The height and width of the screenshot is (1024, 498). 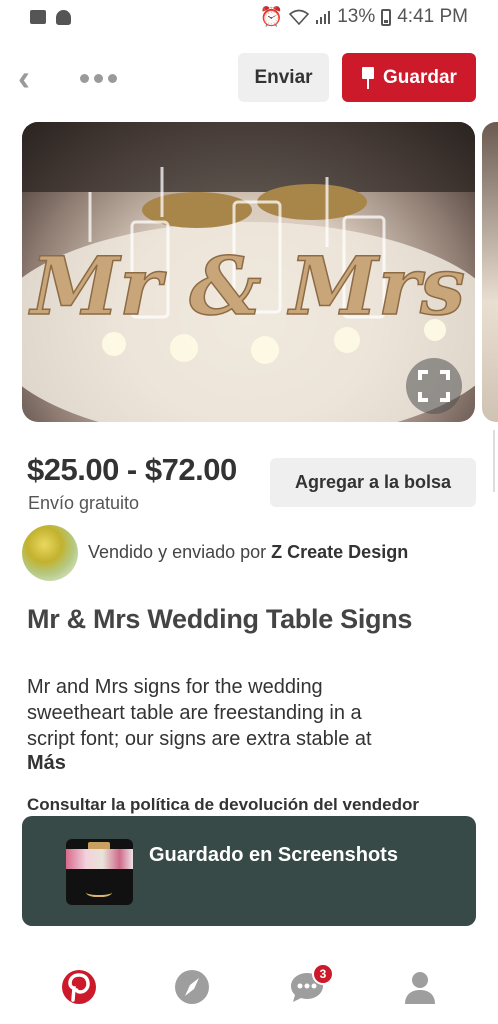 What do you see at coordinates (246, 286) in the screenshot?
I see `mr-mrs-sign: Mr & Mrs` at bounding box center [246, 286].